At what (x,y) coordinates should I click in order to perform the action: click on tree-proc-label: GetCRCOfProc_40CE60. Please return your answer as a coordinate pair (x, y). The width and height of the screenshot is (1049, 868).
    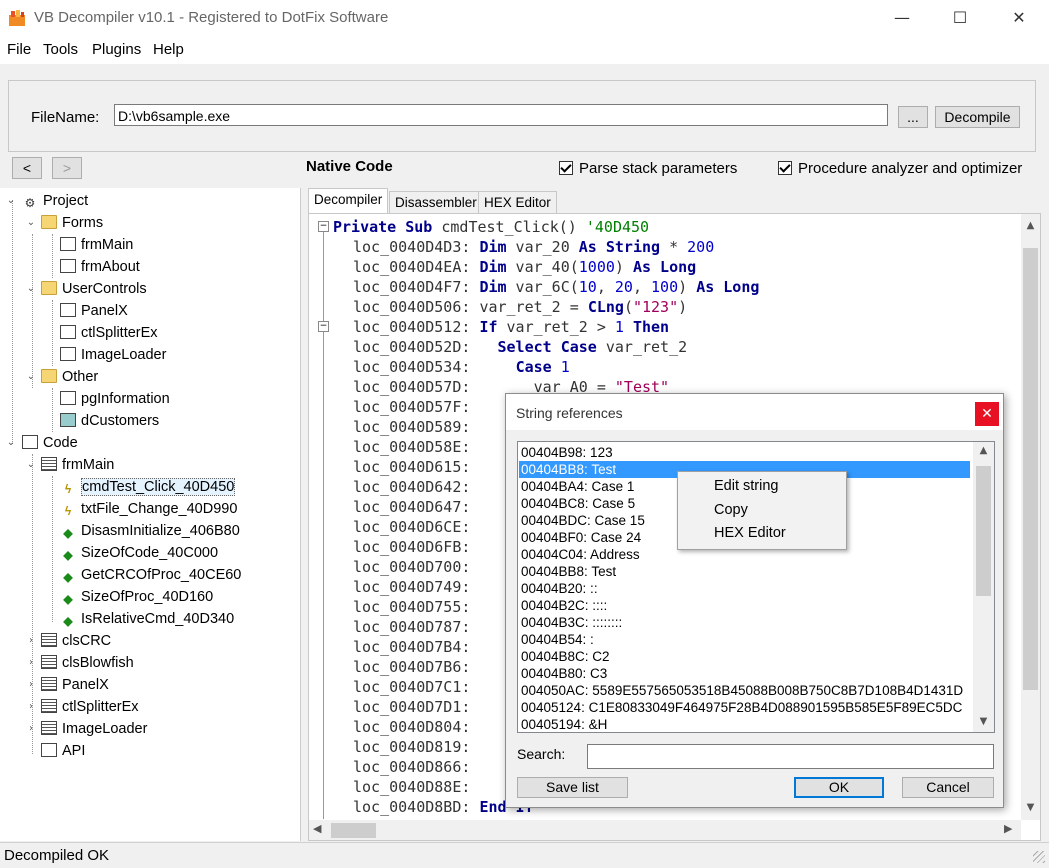
    Looking at the image, I should click on (161, 575).